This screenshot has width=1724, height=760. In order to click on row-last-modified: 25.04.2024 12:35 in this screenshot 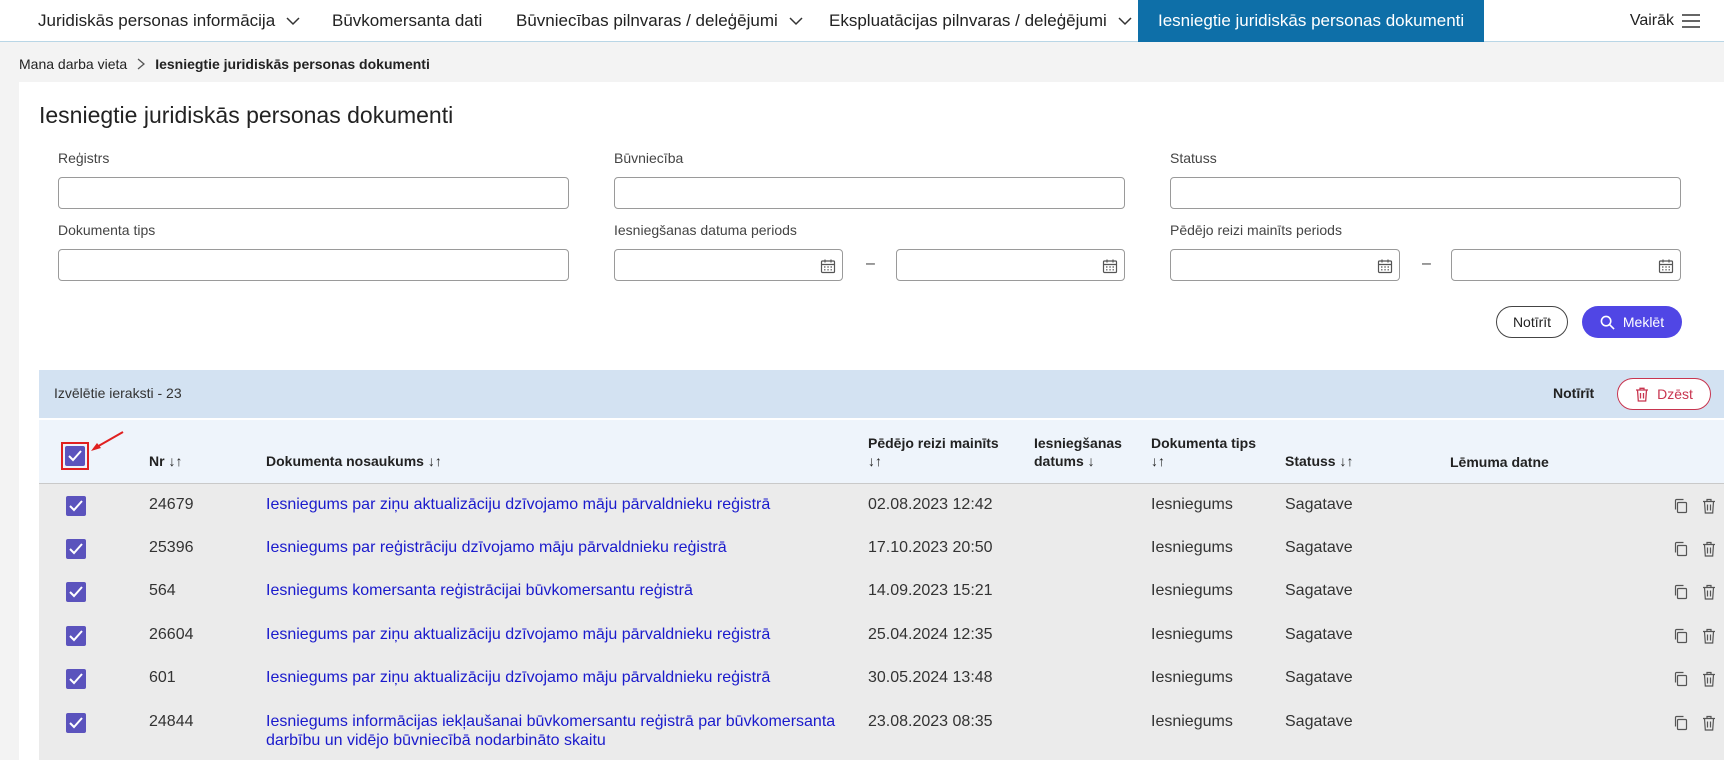, I will do `click(930, 634)`.